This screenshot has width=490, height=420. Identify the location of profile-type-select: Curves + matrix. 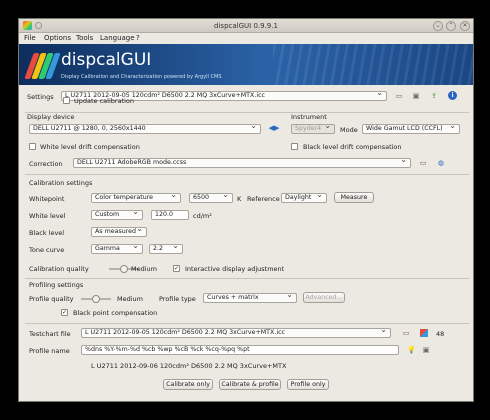
(250, 298).